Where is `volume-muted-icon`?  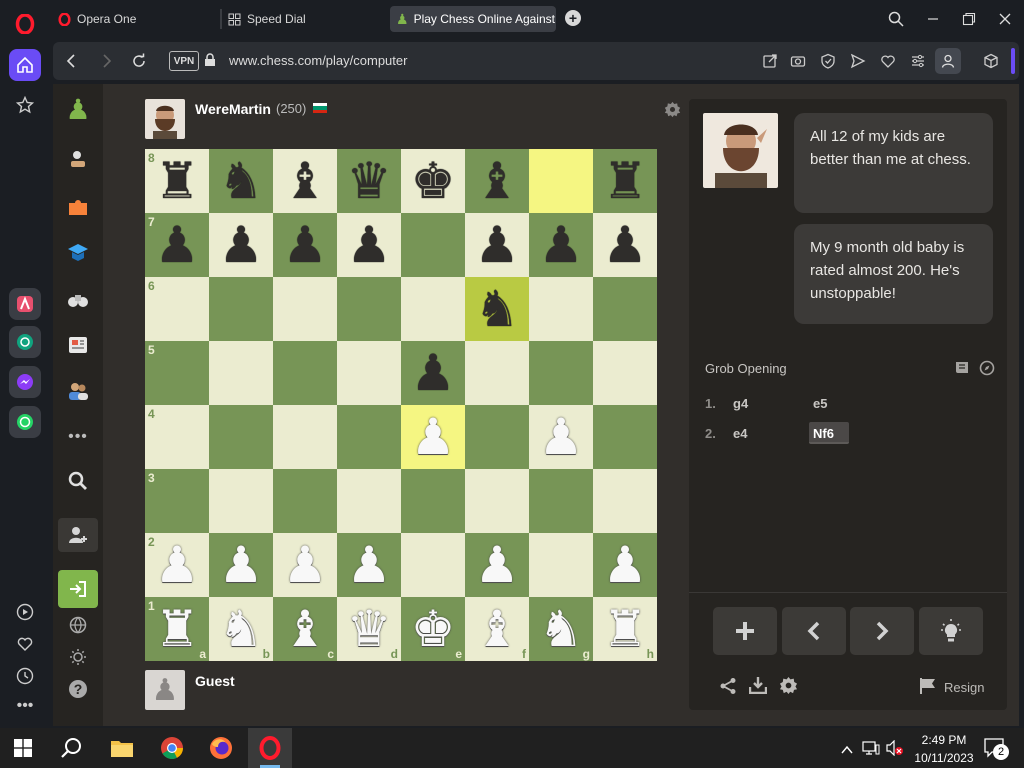 volume-muted-icon is located at coordinates (895, 750).